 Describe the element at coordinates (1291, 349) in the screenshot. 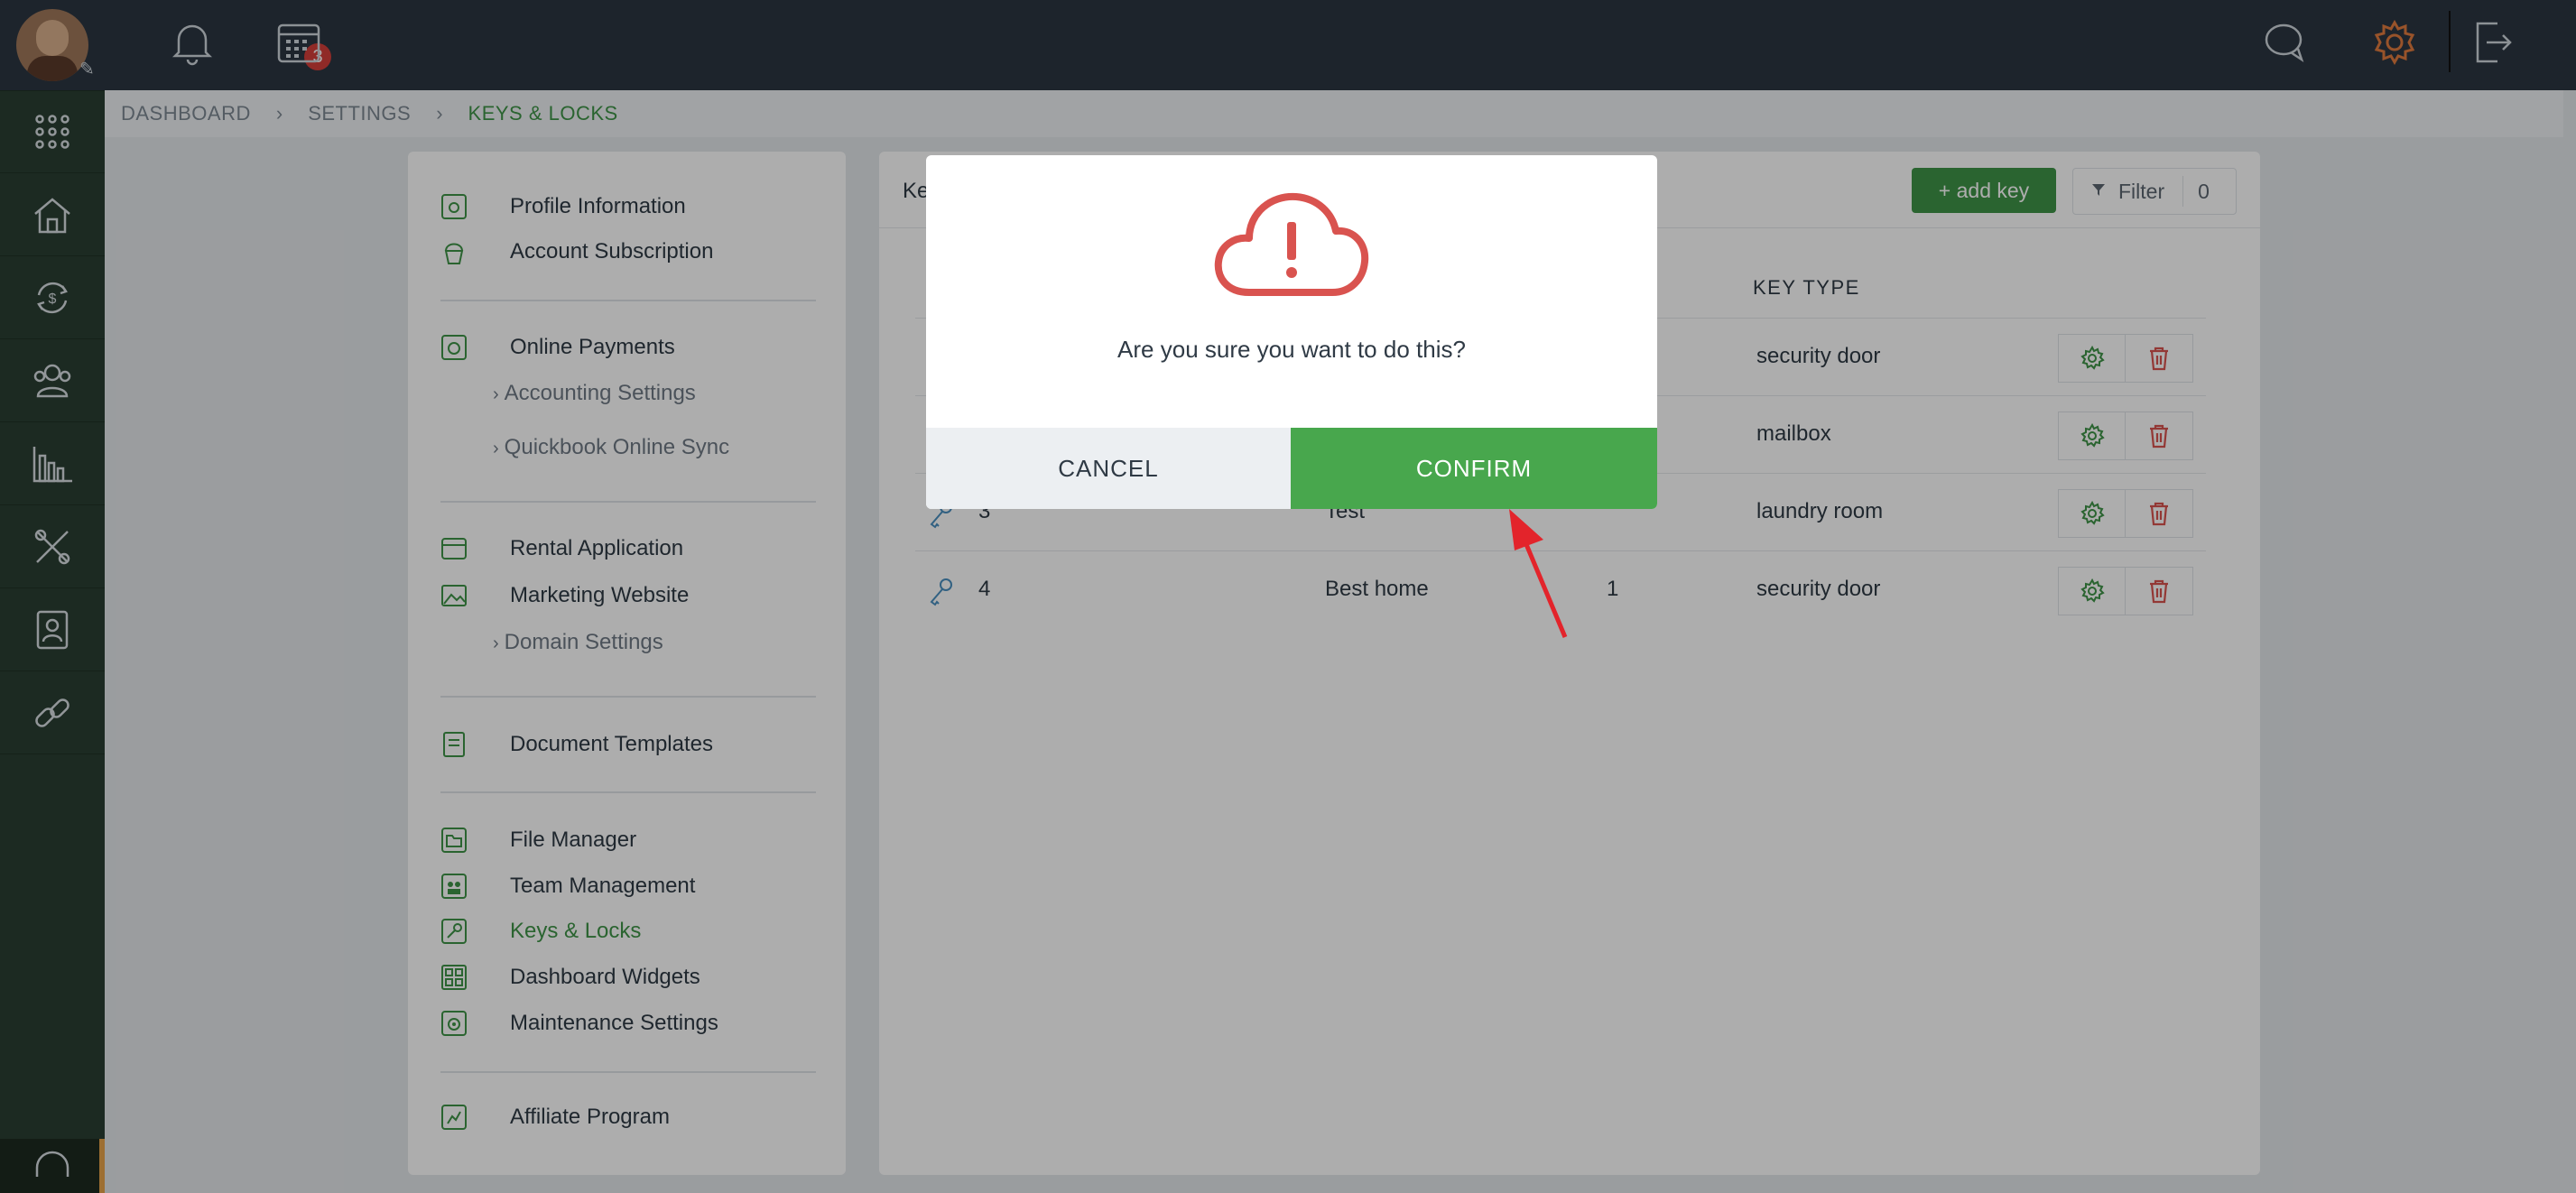

I see `dialog-message: Are you sure you want to do this?` at that location.